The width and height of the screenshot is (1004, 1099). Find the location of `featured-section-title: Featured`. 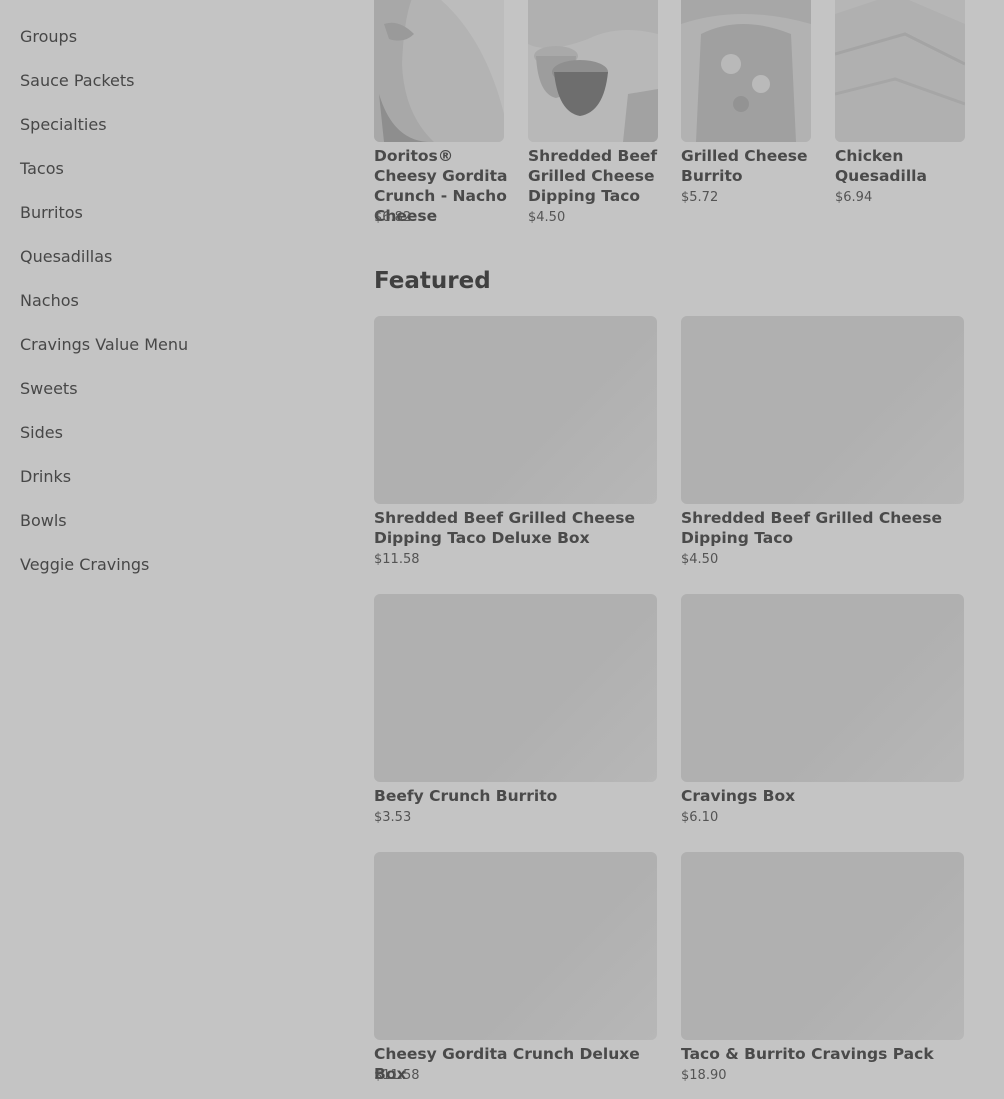

featured-section-title: Featured is located at coordinates (432, 281).